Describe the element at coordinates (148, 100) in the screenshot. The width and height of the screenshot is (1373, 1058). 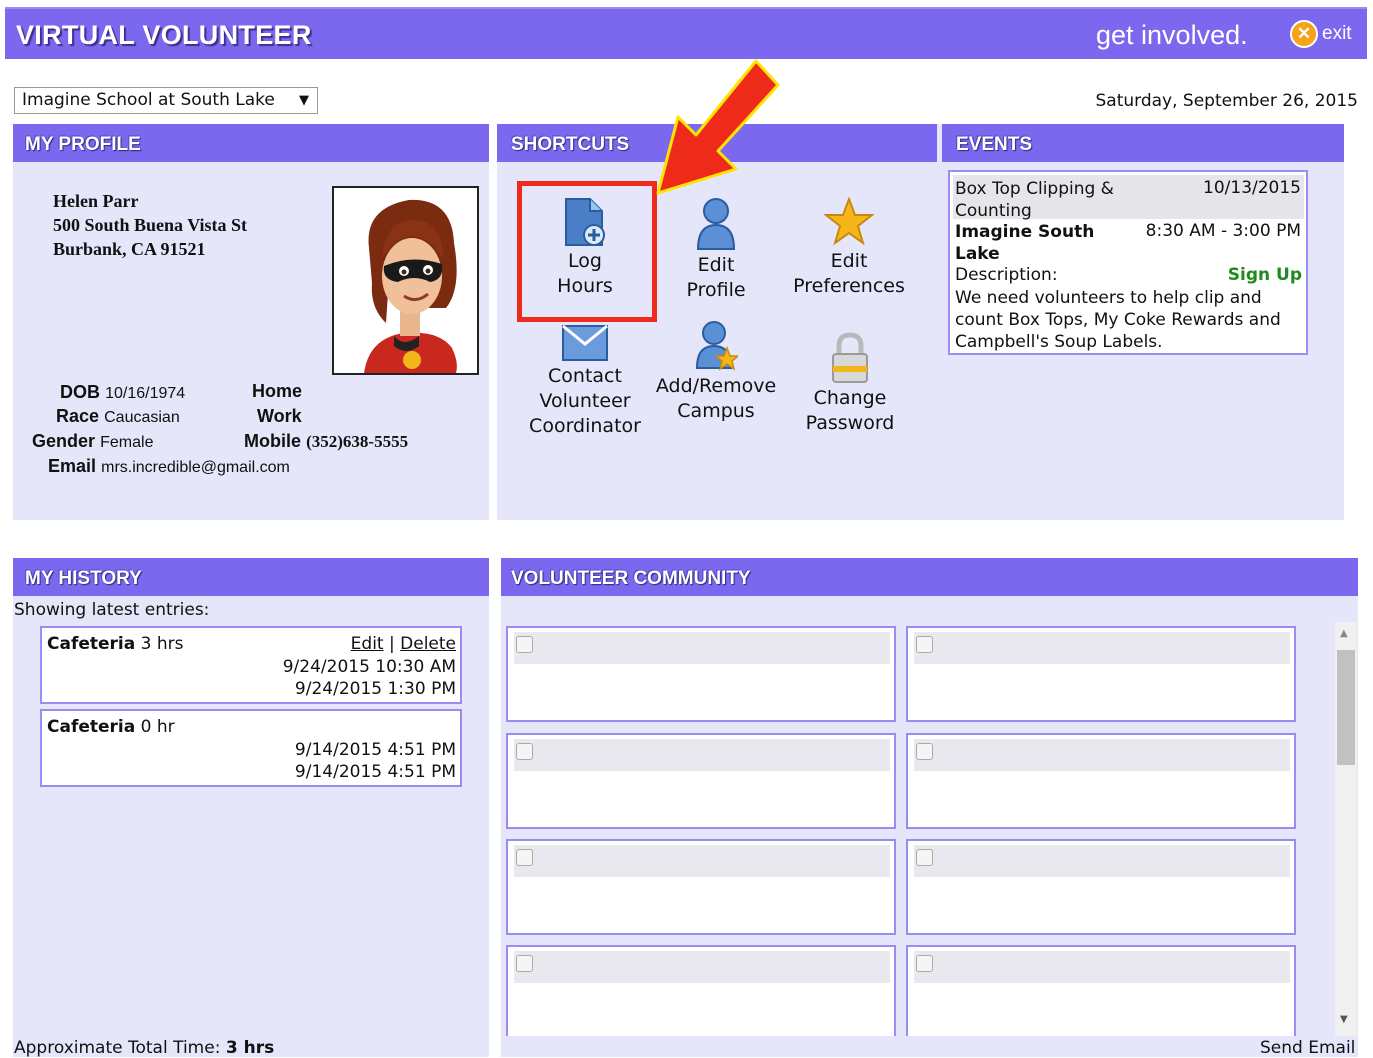
I see `school-select-value: Imagine School at South Lake` at that location.